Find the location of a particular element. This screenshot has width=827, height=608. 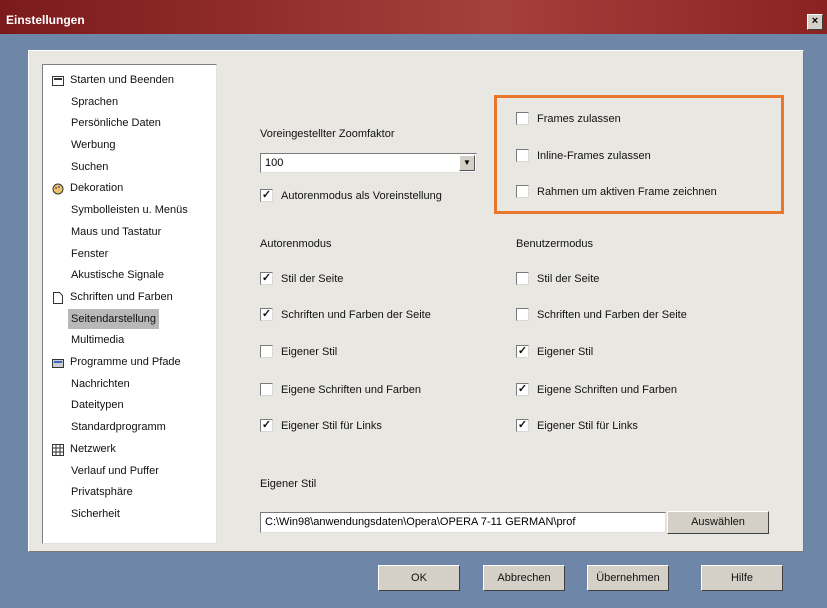

tree-item: Privatsphäre is located at coordinates (129, 492).